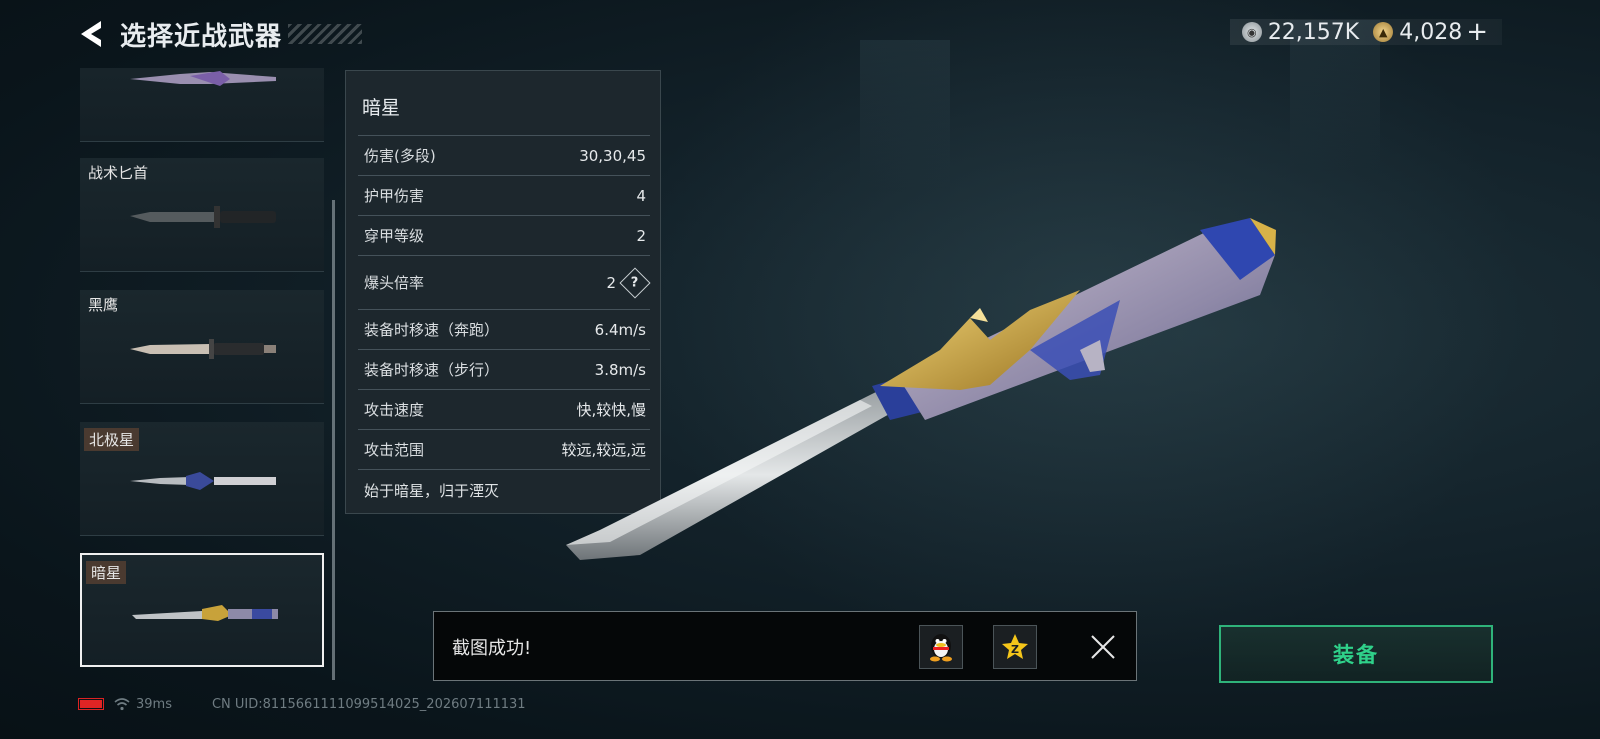 The image size is (1600, 739). I want to click on share-qq-button, so click(941, 647).